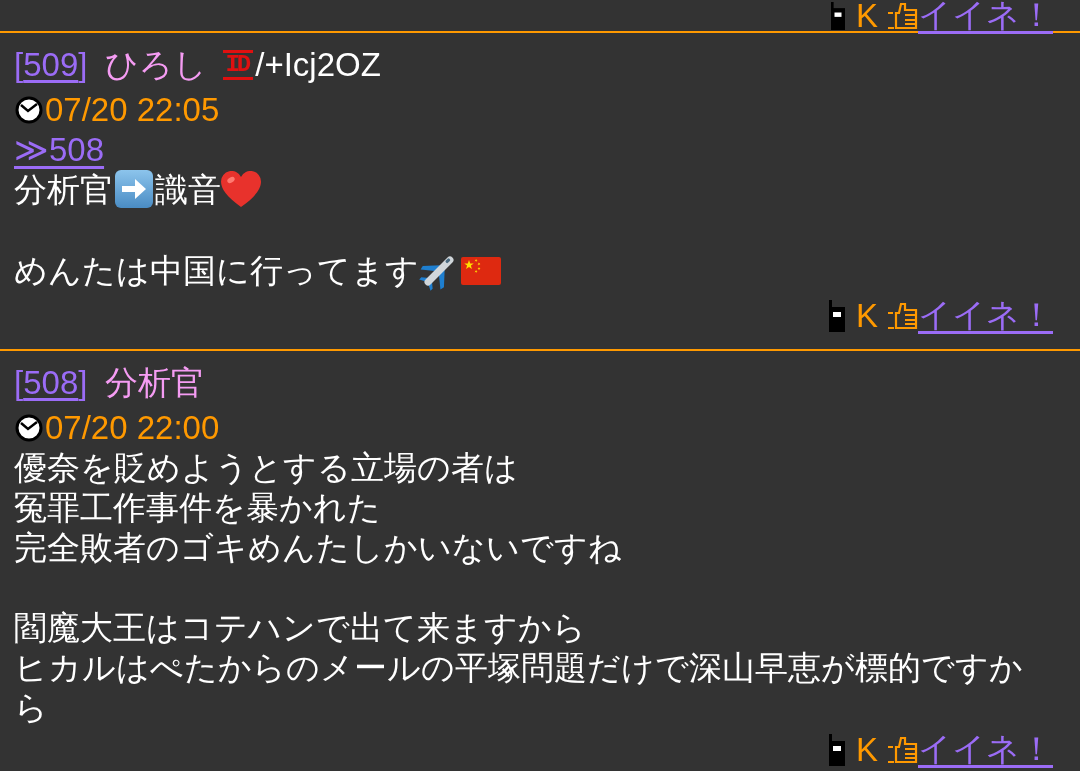 This screenshot has width=1080, height=771. I want to click on heart-icon, so click(241, 189).